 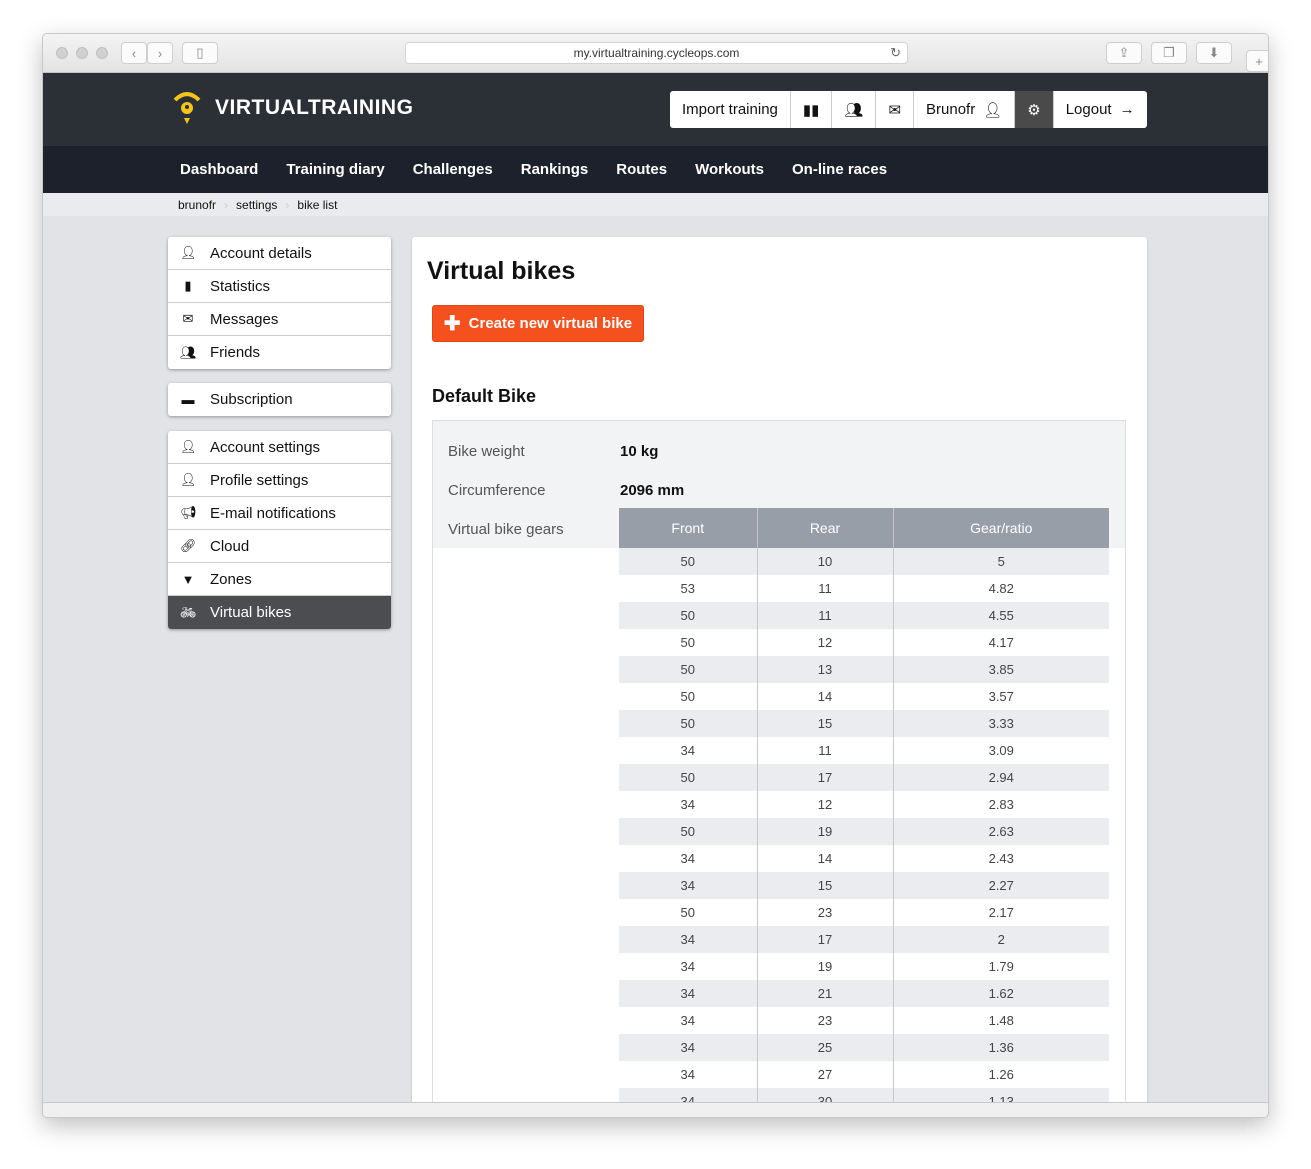 What do you see at coordinates (1001, 804) in the screenshot?
I see `ratio-cell: 2.83` at bounding box center [1001, 804].